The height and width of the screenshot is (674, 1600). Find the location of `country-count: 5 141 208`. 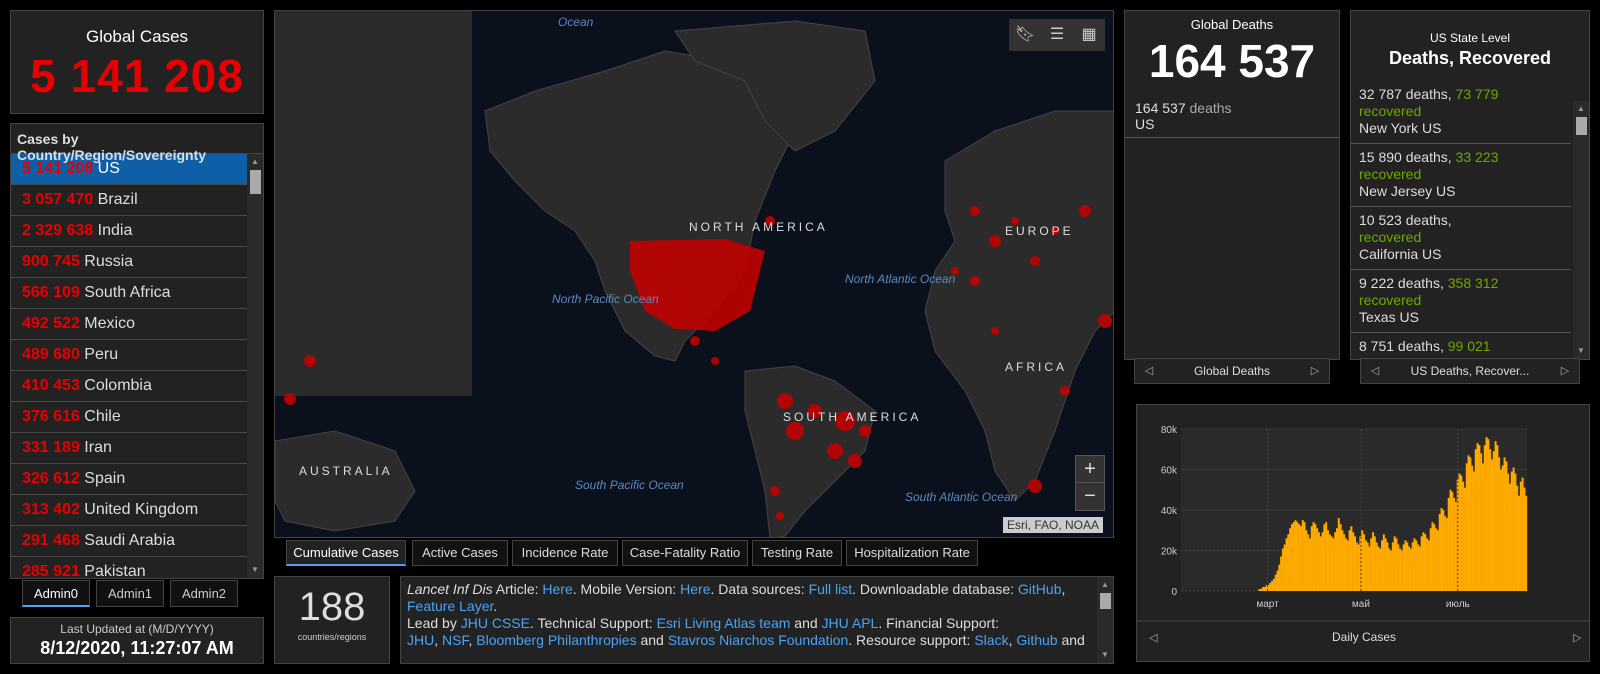

country-count: 5 141 208 is located at coordinates (58, 168).